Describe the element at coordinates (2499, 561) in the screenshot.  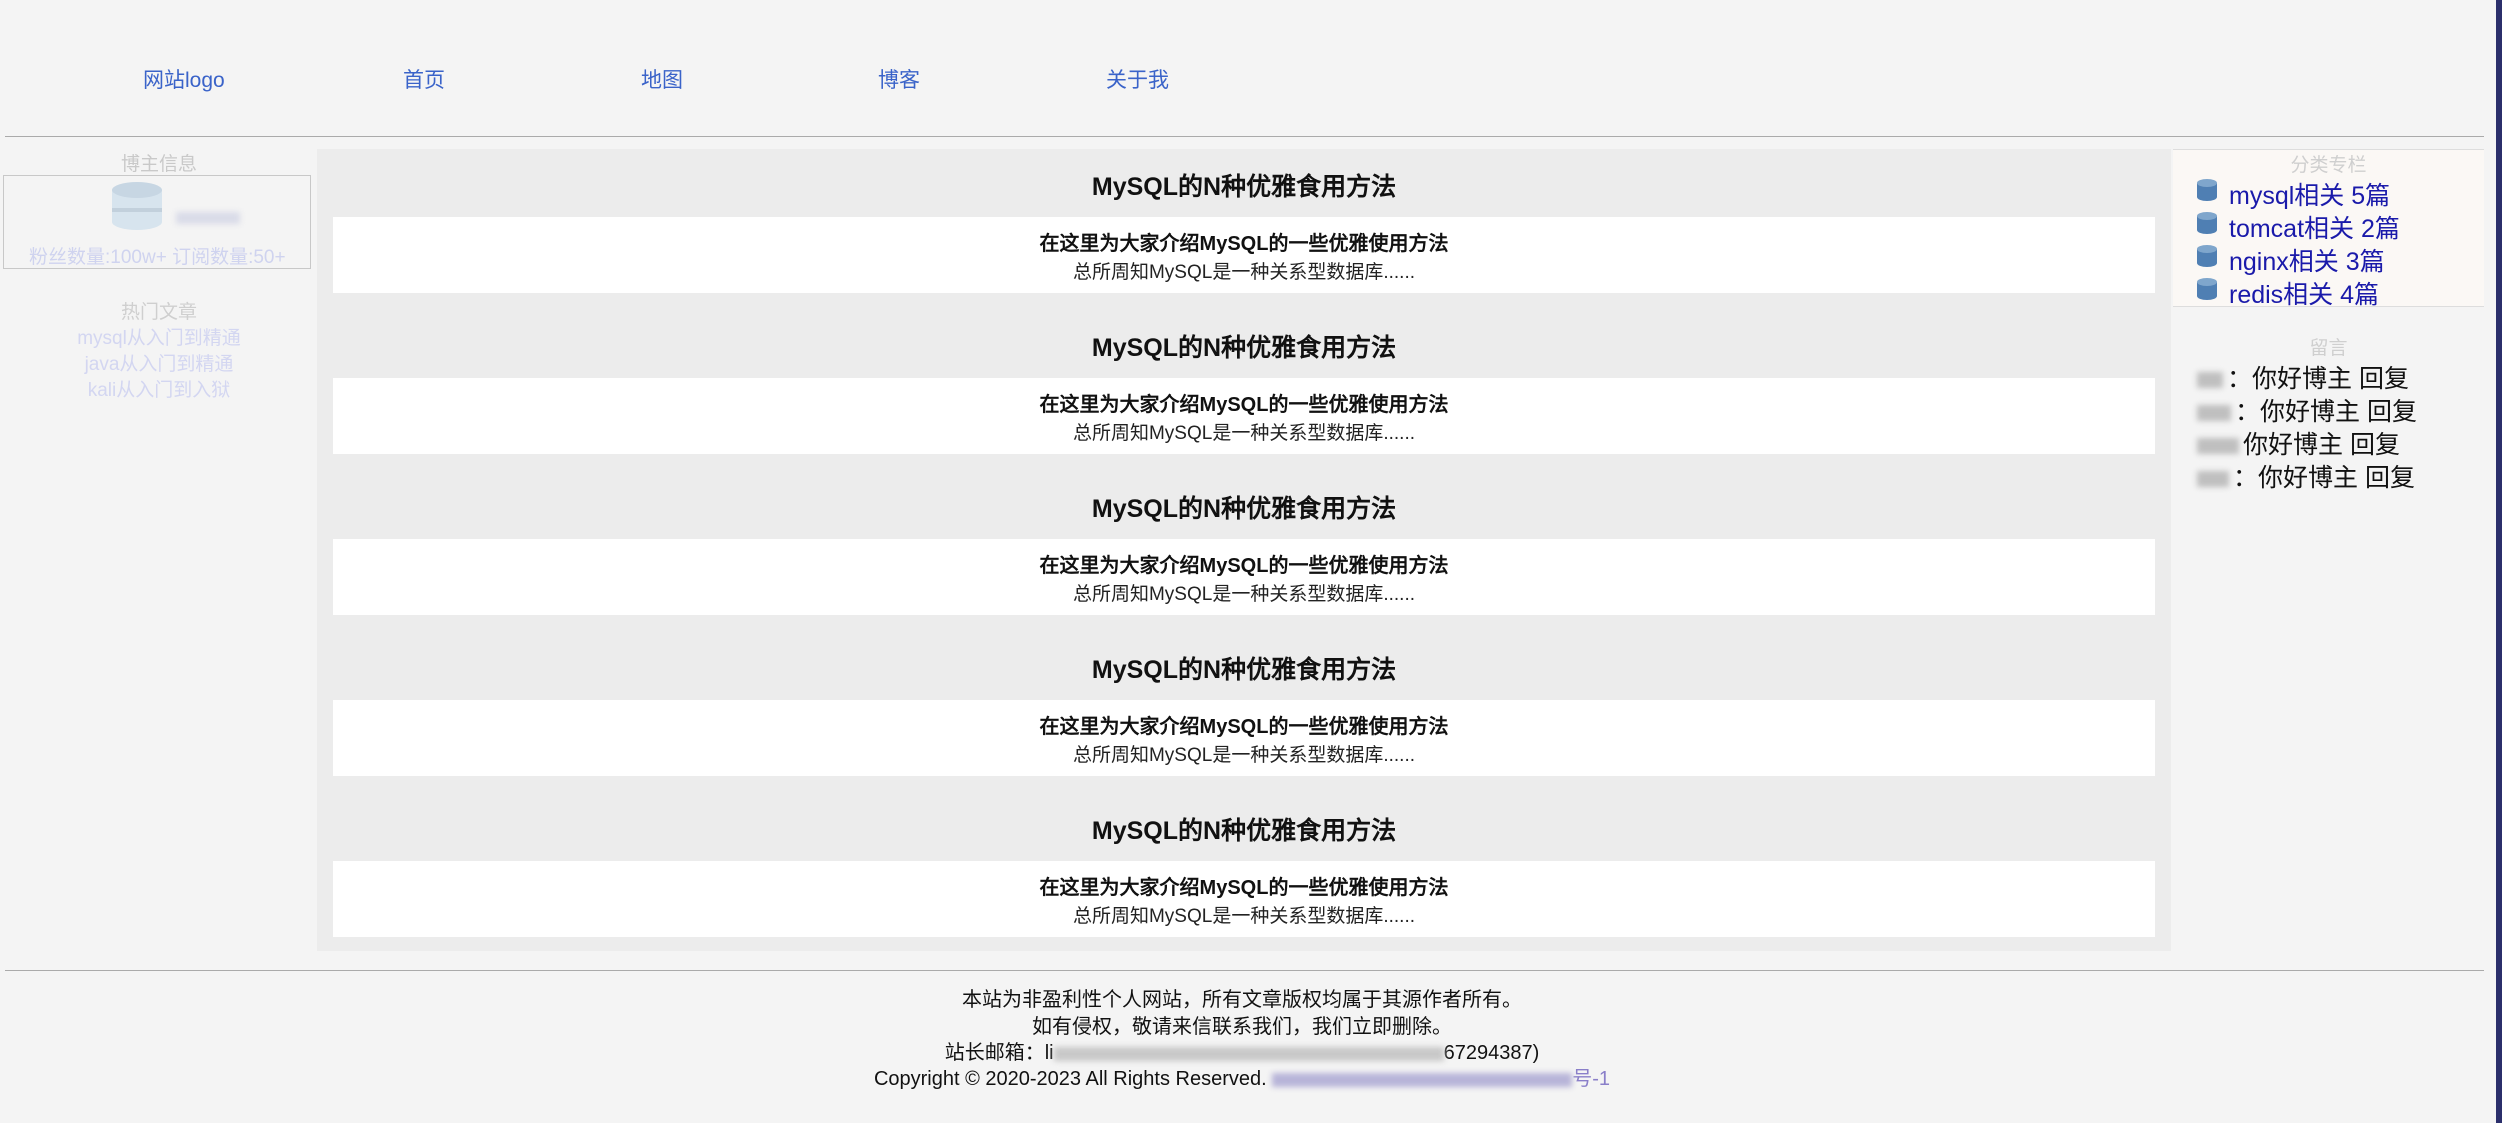
I see `window-edge` at that location.